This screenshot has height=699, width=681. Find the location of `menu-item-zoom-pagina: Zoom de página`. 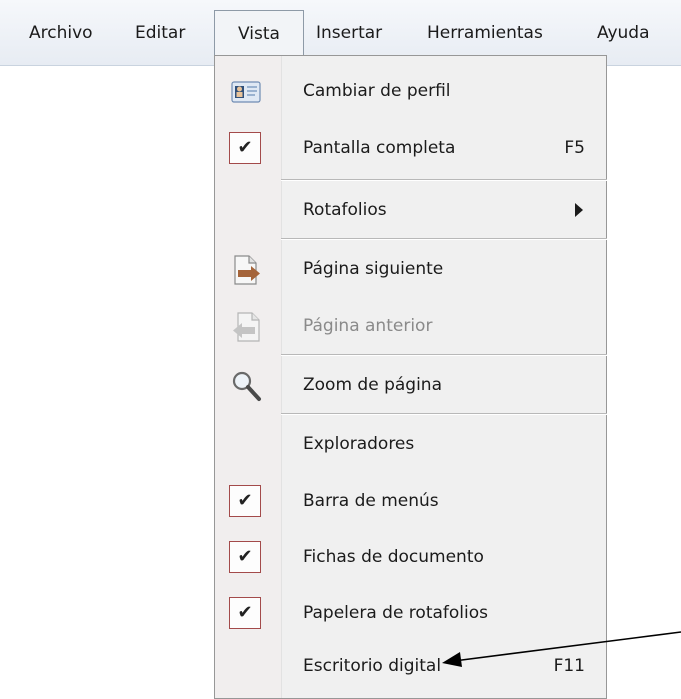

menu-item-zoom-pagina: Zoom de página is located at coordinates (411, 385).